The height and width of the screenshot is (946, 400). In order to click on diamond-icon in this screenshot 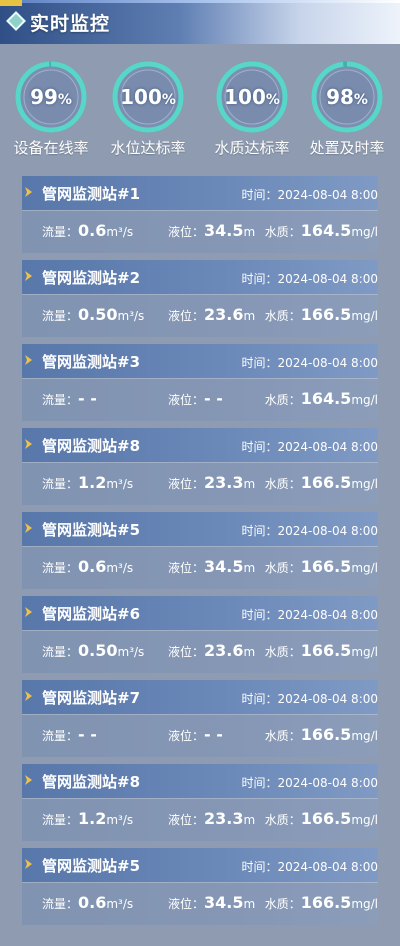, I will do `click(16, 21)`.